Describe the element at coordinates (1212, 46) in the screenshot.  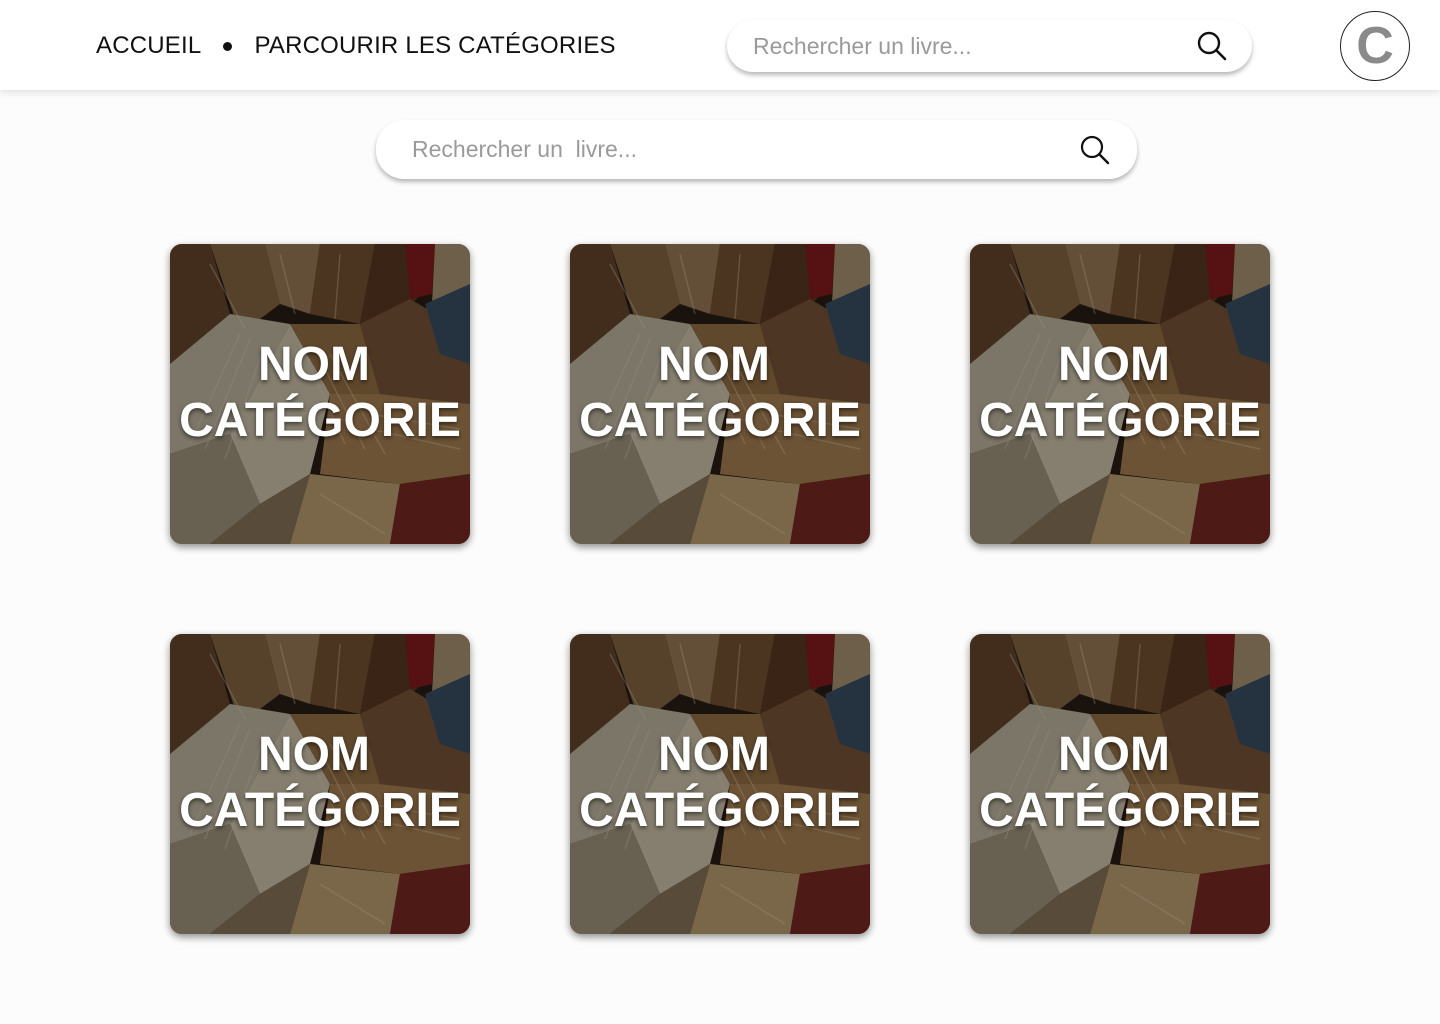
I see `search-icon` at that location.